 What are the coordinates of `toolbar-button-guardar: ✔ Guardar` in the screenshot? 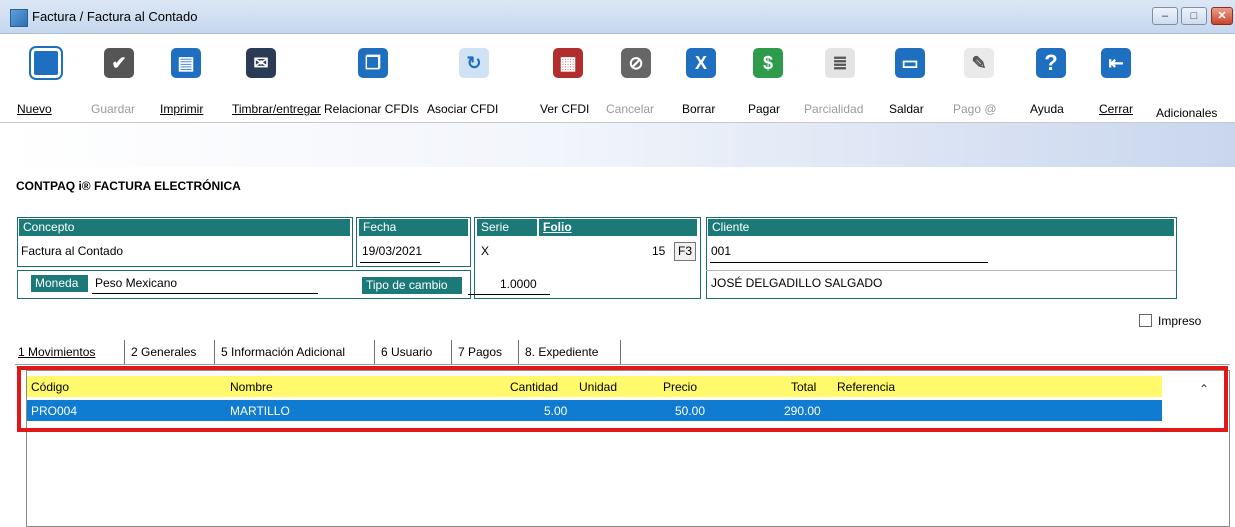 It's located at (118, 78).